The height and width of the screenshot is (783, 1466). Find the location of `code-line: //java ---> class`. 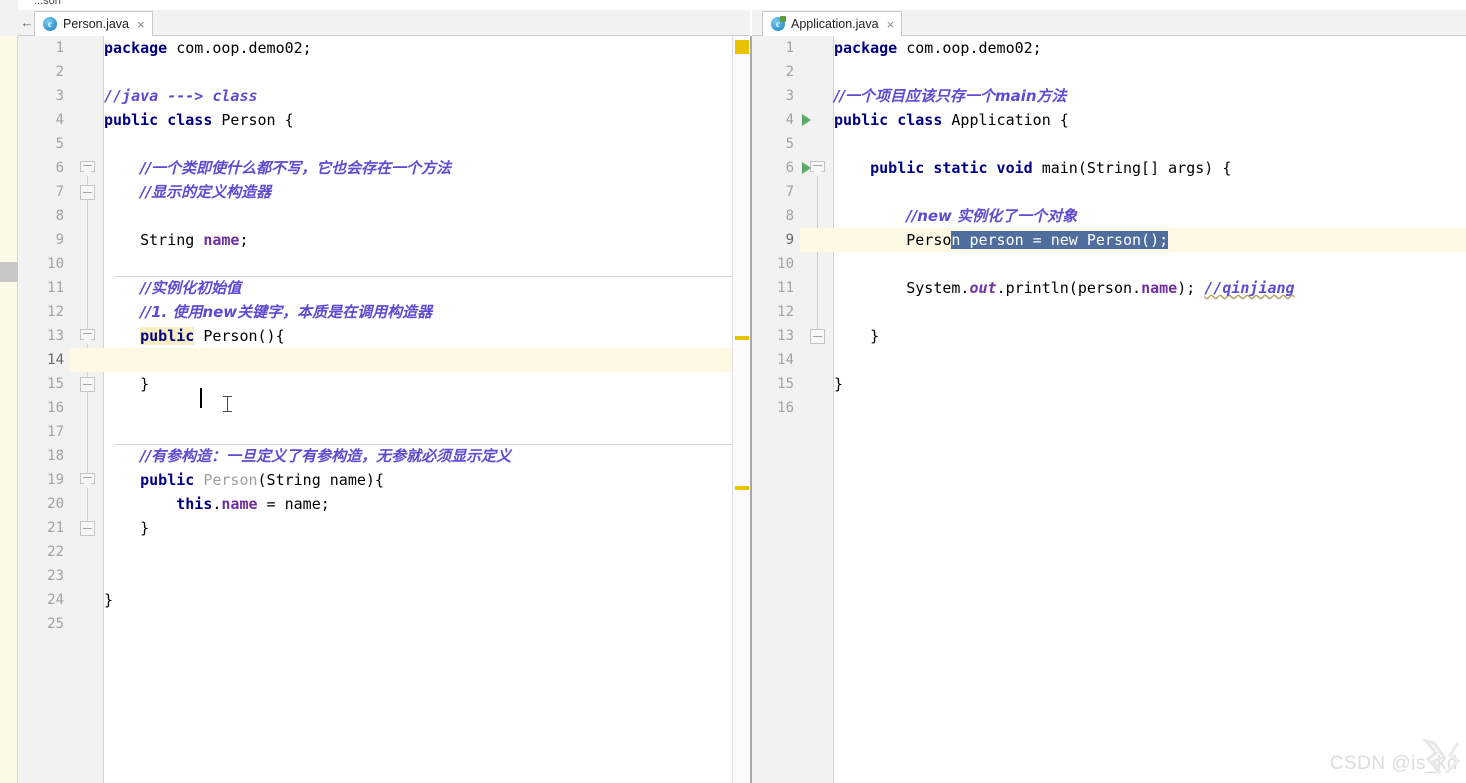

code-line: //java ---> class is located at coordinates (418, 96).